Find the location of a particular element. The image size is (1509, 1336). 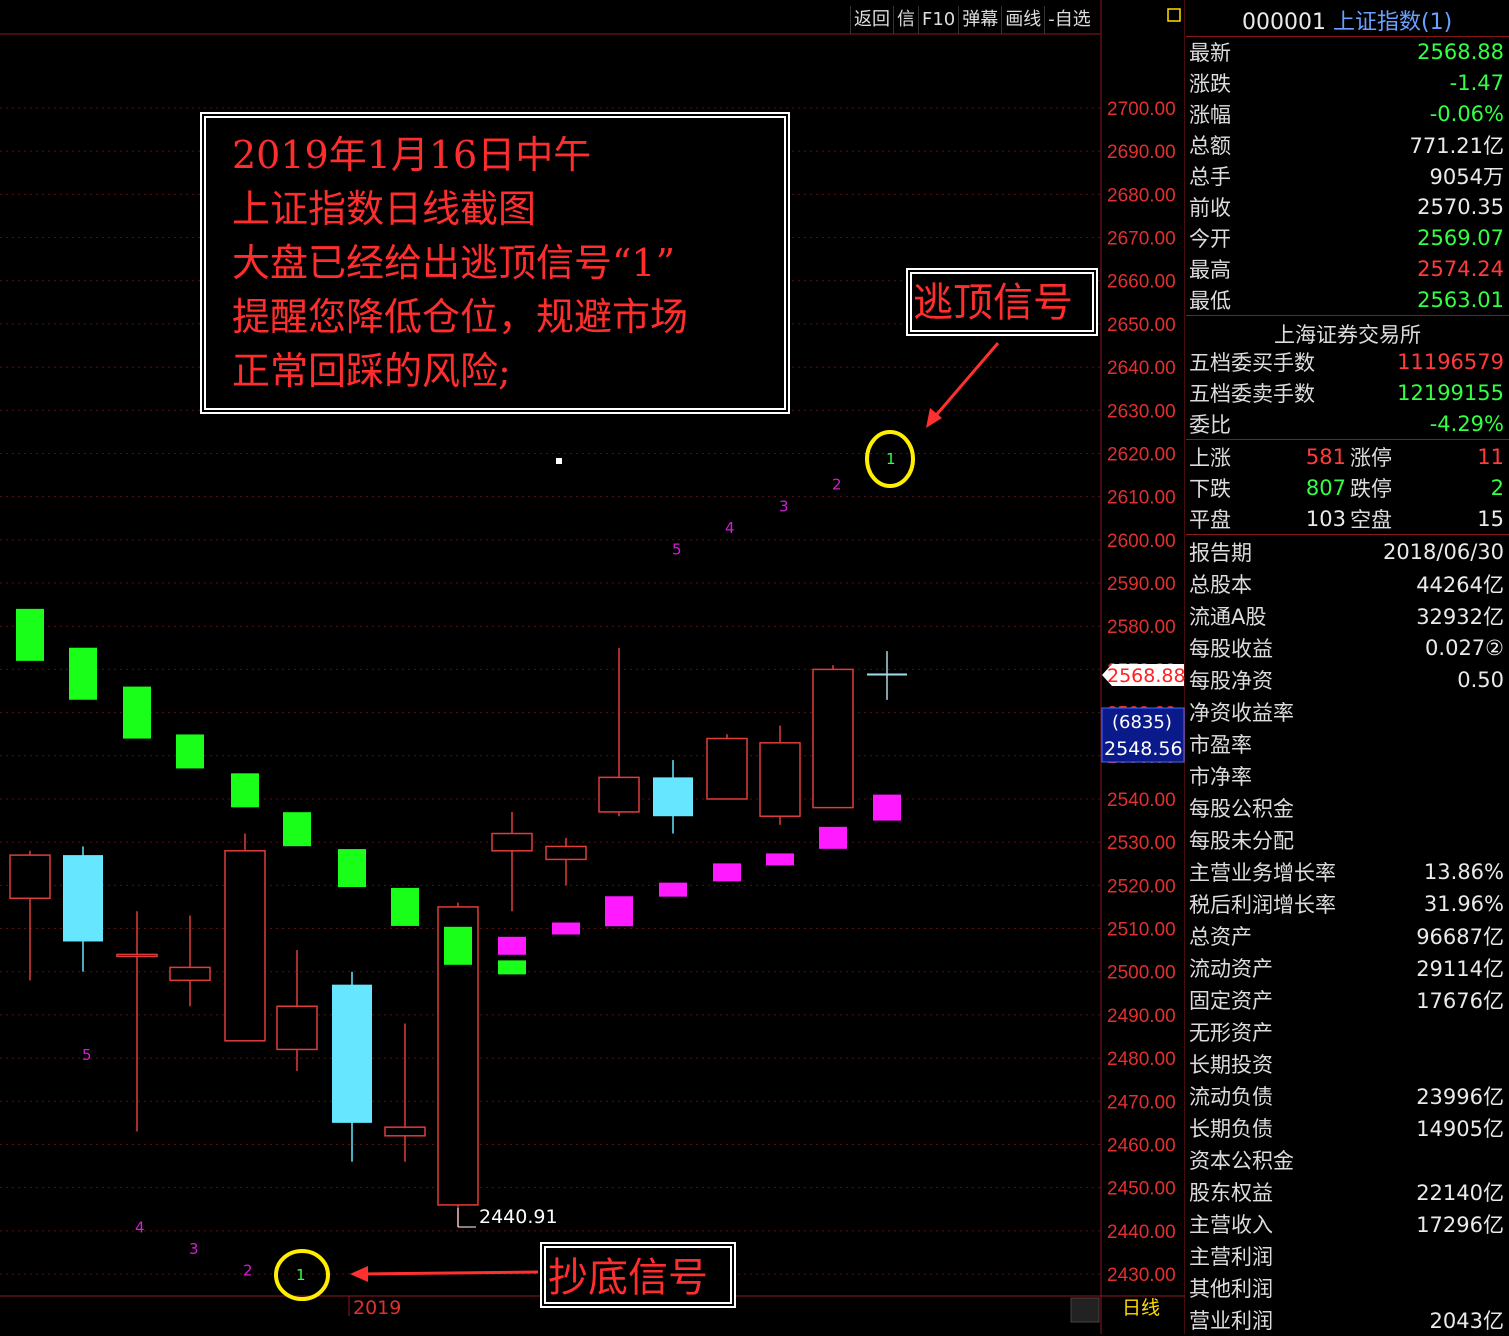

row-value: 2043亿 is located at coordinates (1466, 1321).